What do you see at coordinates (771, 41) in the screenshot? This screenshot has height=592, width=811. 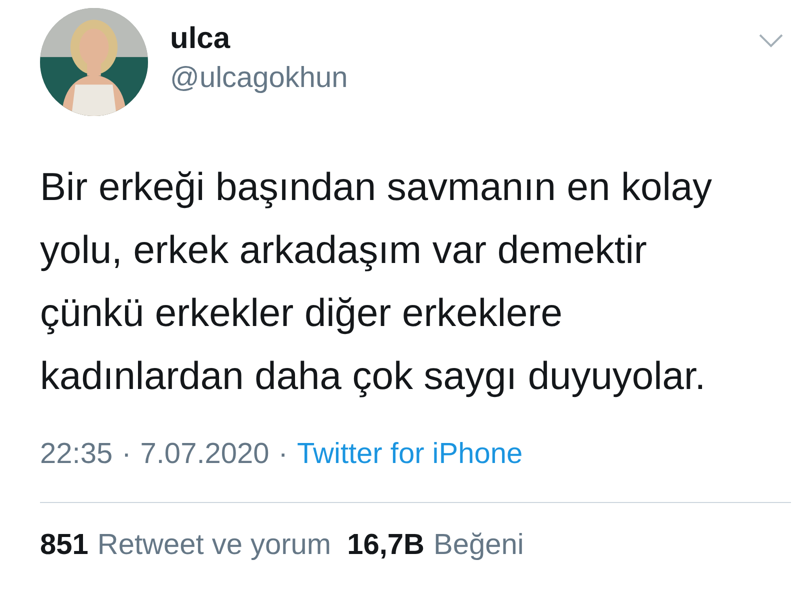 I see `chevron-down-icon` at bounding box center [771, 41].